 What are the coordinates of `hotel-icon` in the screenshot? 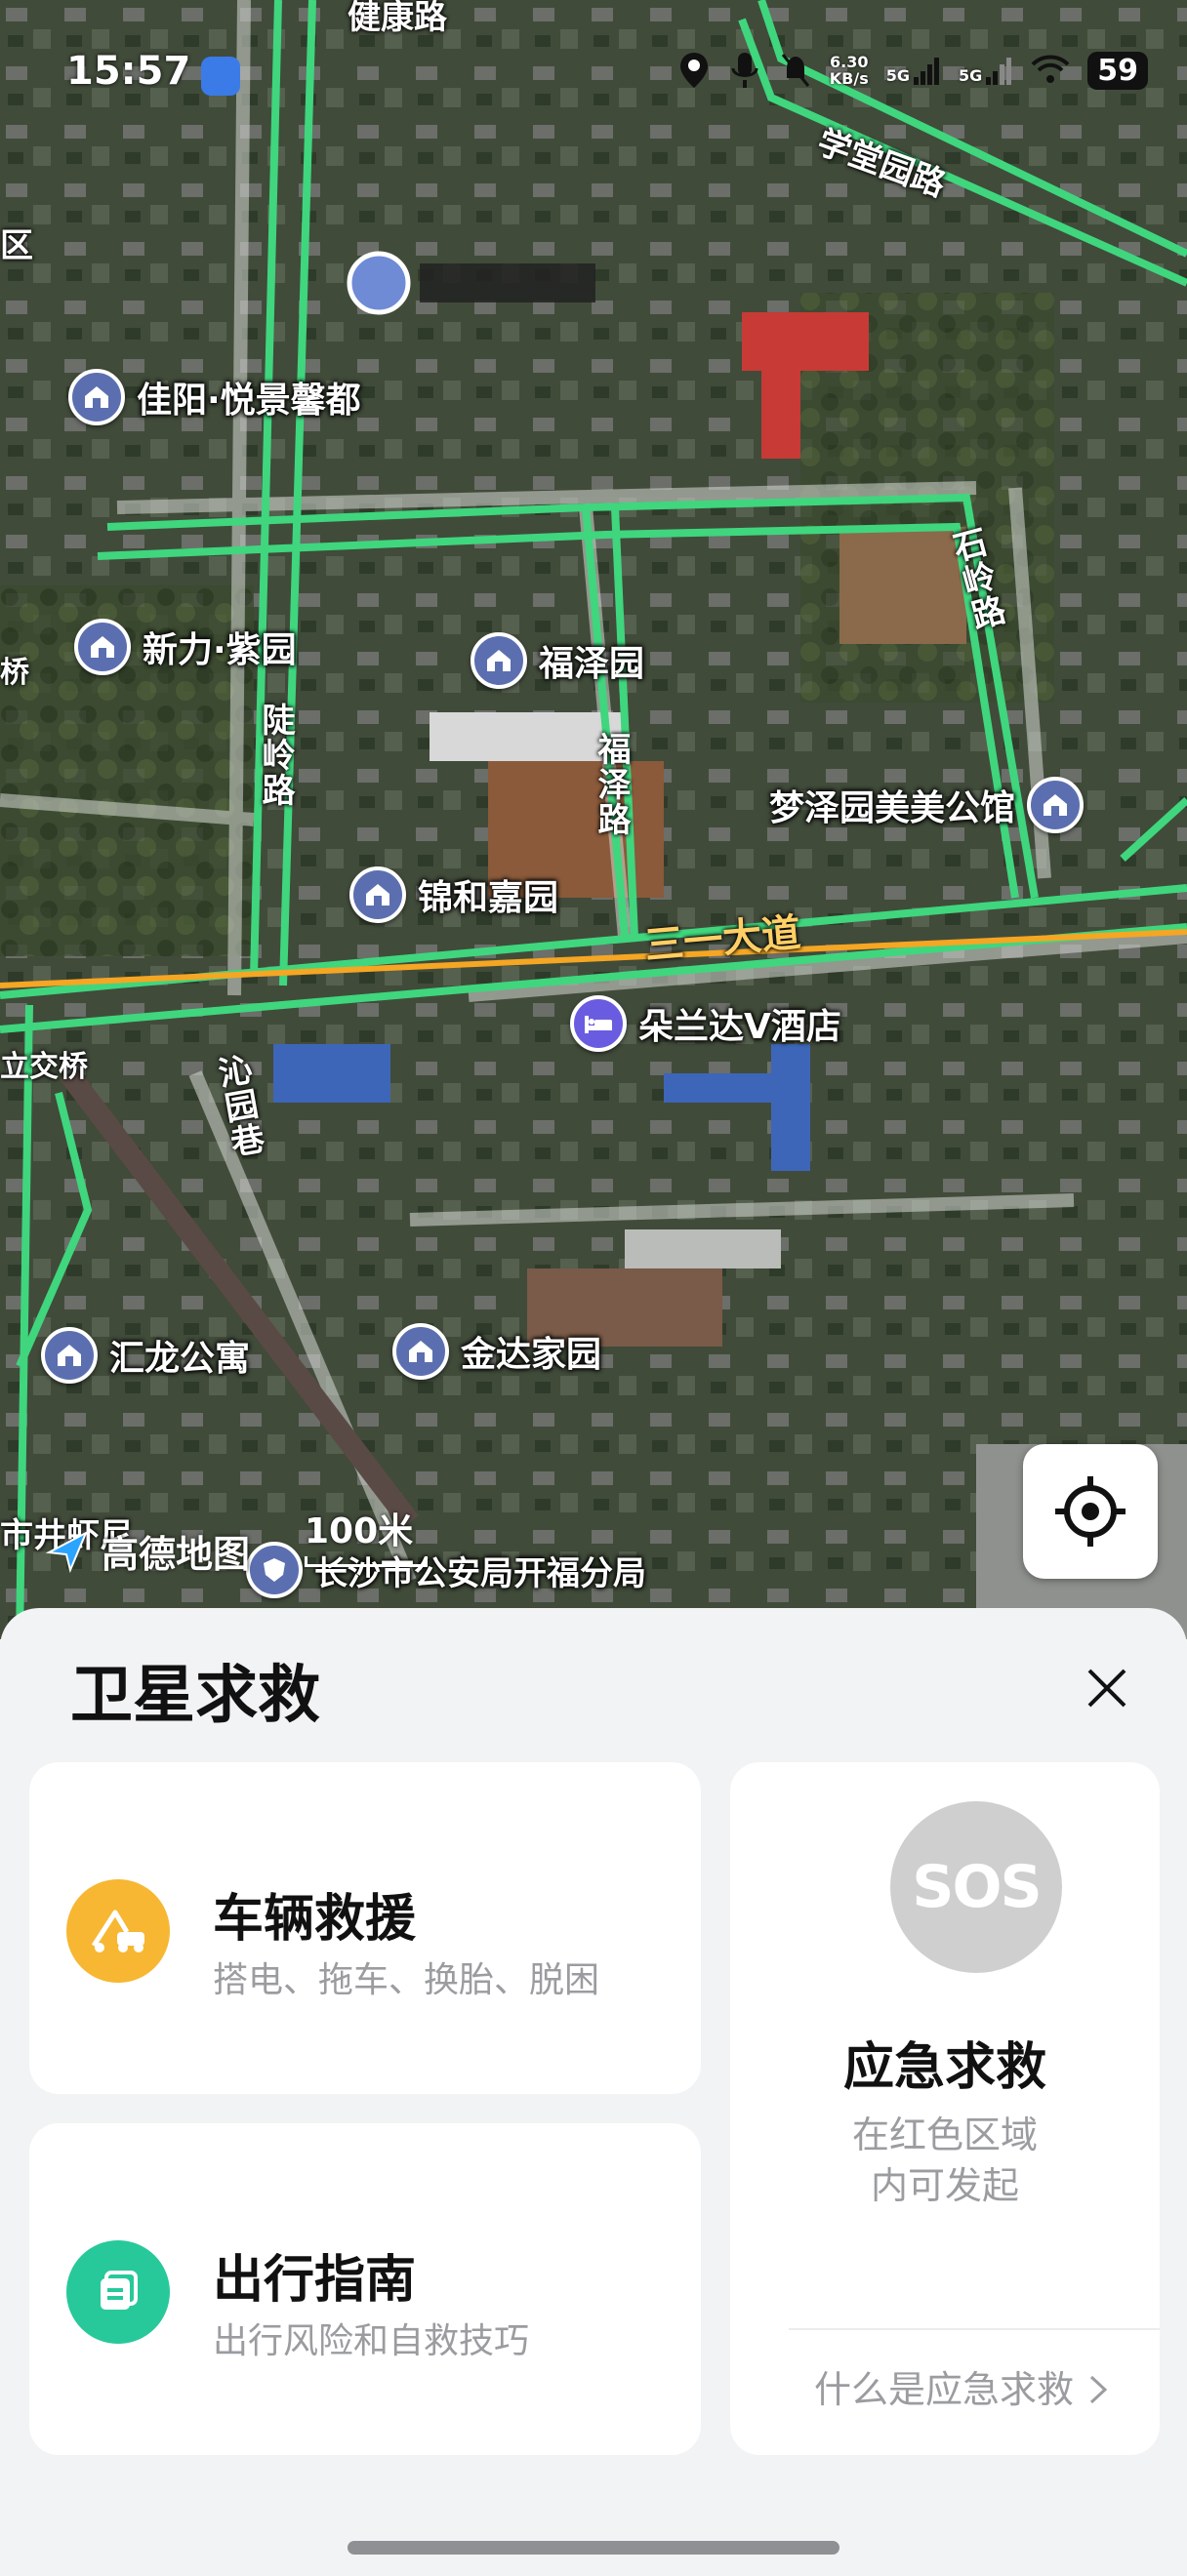 It's located at (598, 1024).